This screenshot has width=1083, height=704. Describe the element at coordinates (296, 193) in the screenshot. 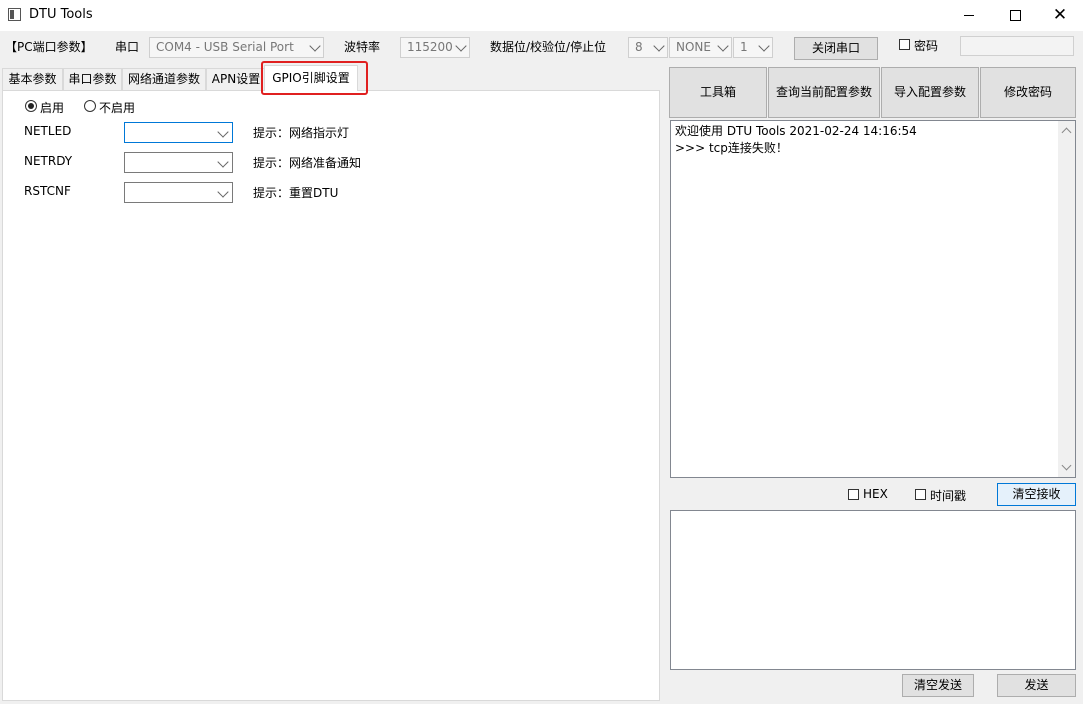

I see `rstcnf-hint: 提示：重置DTU` at that location.